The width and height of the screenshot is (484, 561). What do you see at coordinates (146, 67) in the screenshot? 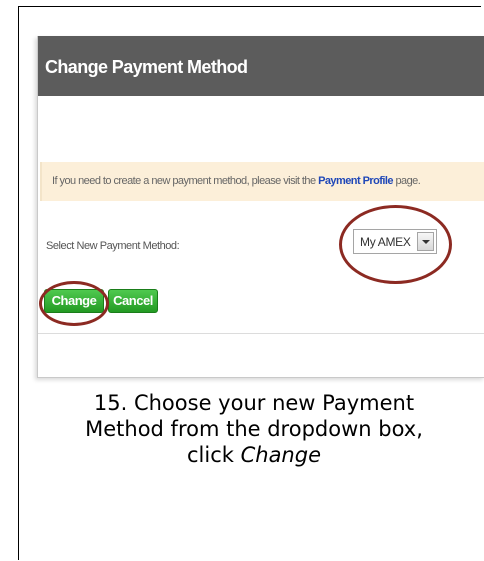
I see `dialog-title: Change Payment Method` at bounding box center [146, 67].